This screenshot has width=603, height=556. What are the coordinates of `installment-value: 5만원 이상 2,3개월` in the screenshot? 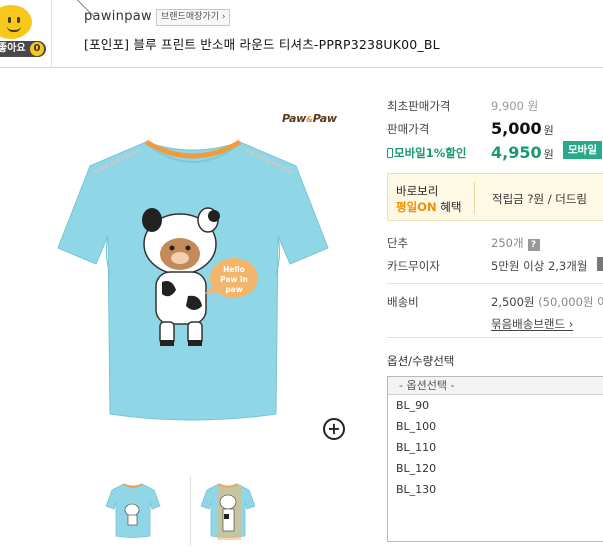 It's located at (539, 266).